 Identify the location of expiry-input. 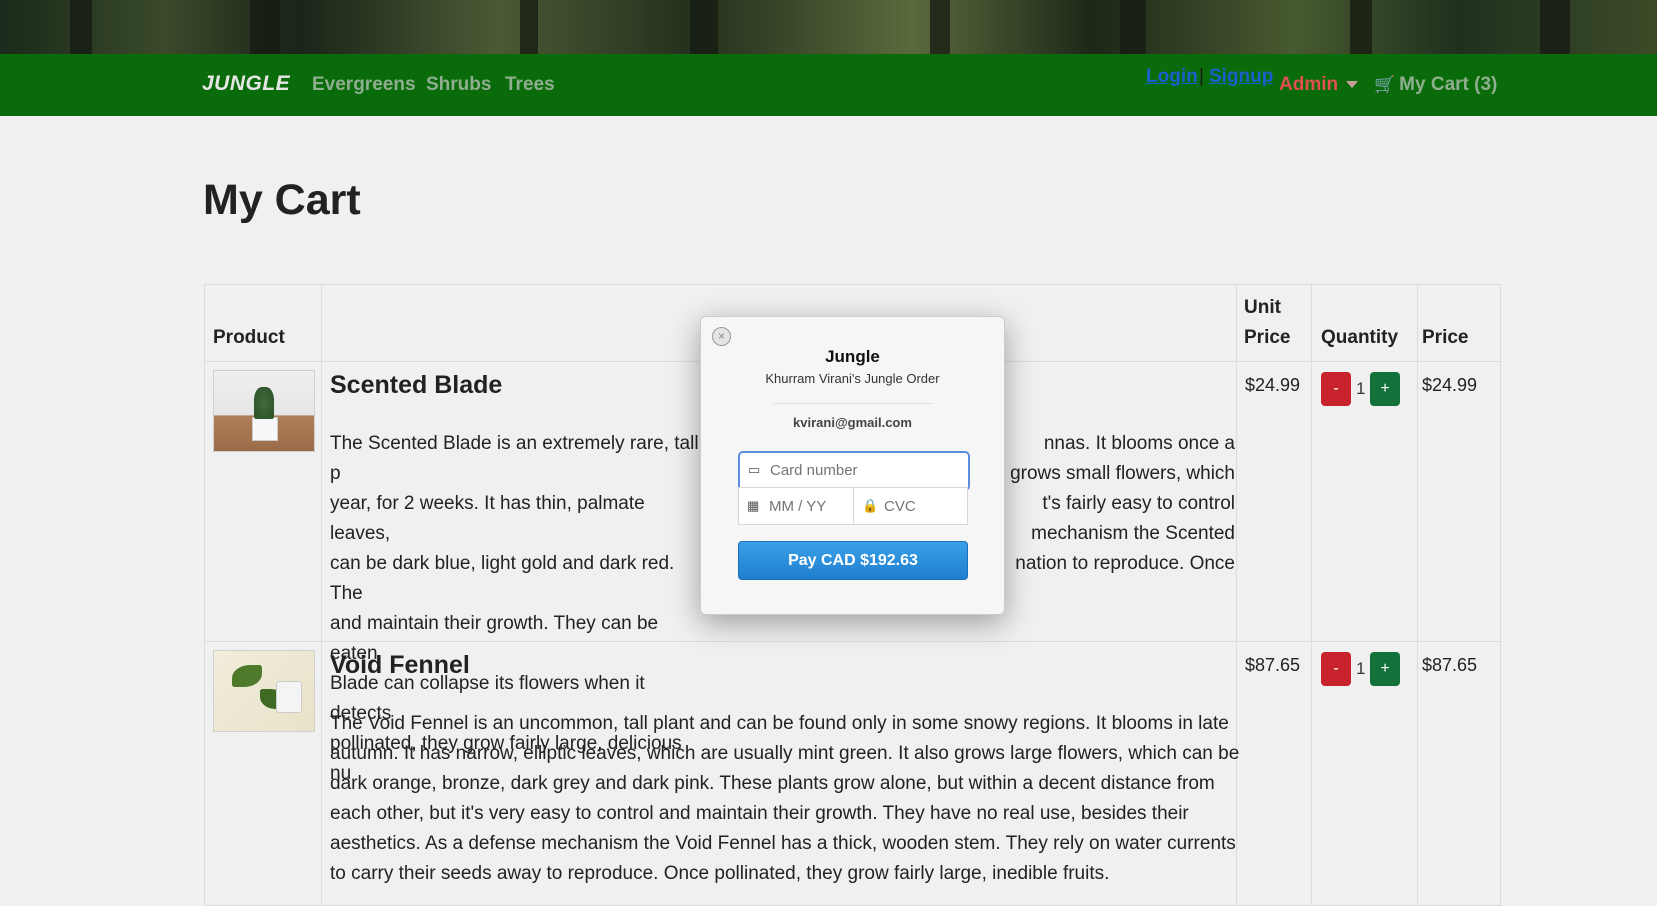
(809, 506).